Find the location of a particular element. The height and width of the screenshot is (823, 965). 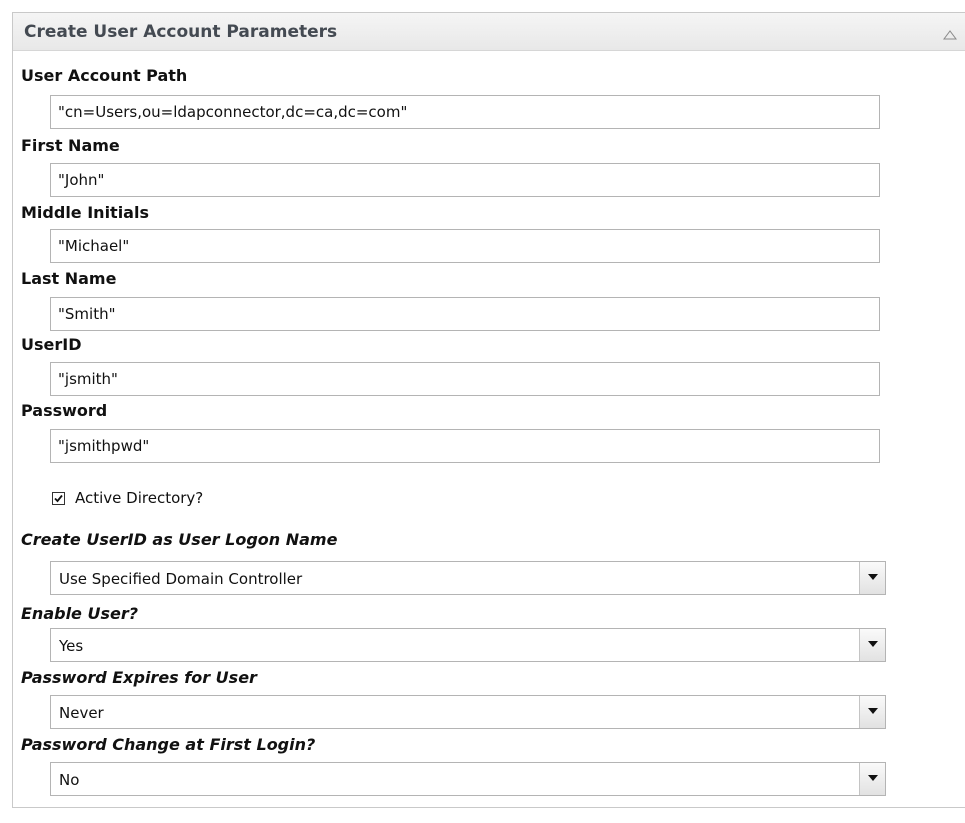

user-account-path-label: User Account Path is located at coordinates (104, 75).